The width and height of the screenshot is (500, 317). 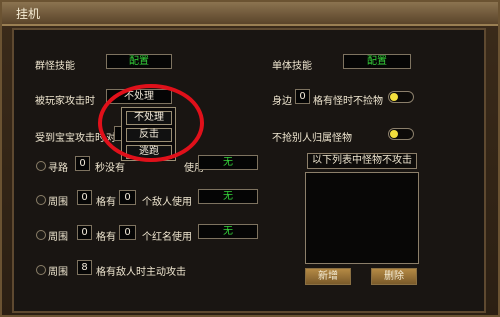 I want to click on enemy-label: 周围, so click(x=58, y=202).